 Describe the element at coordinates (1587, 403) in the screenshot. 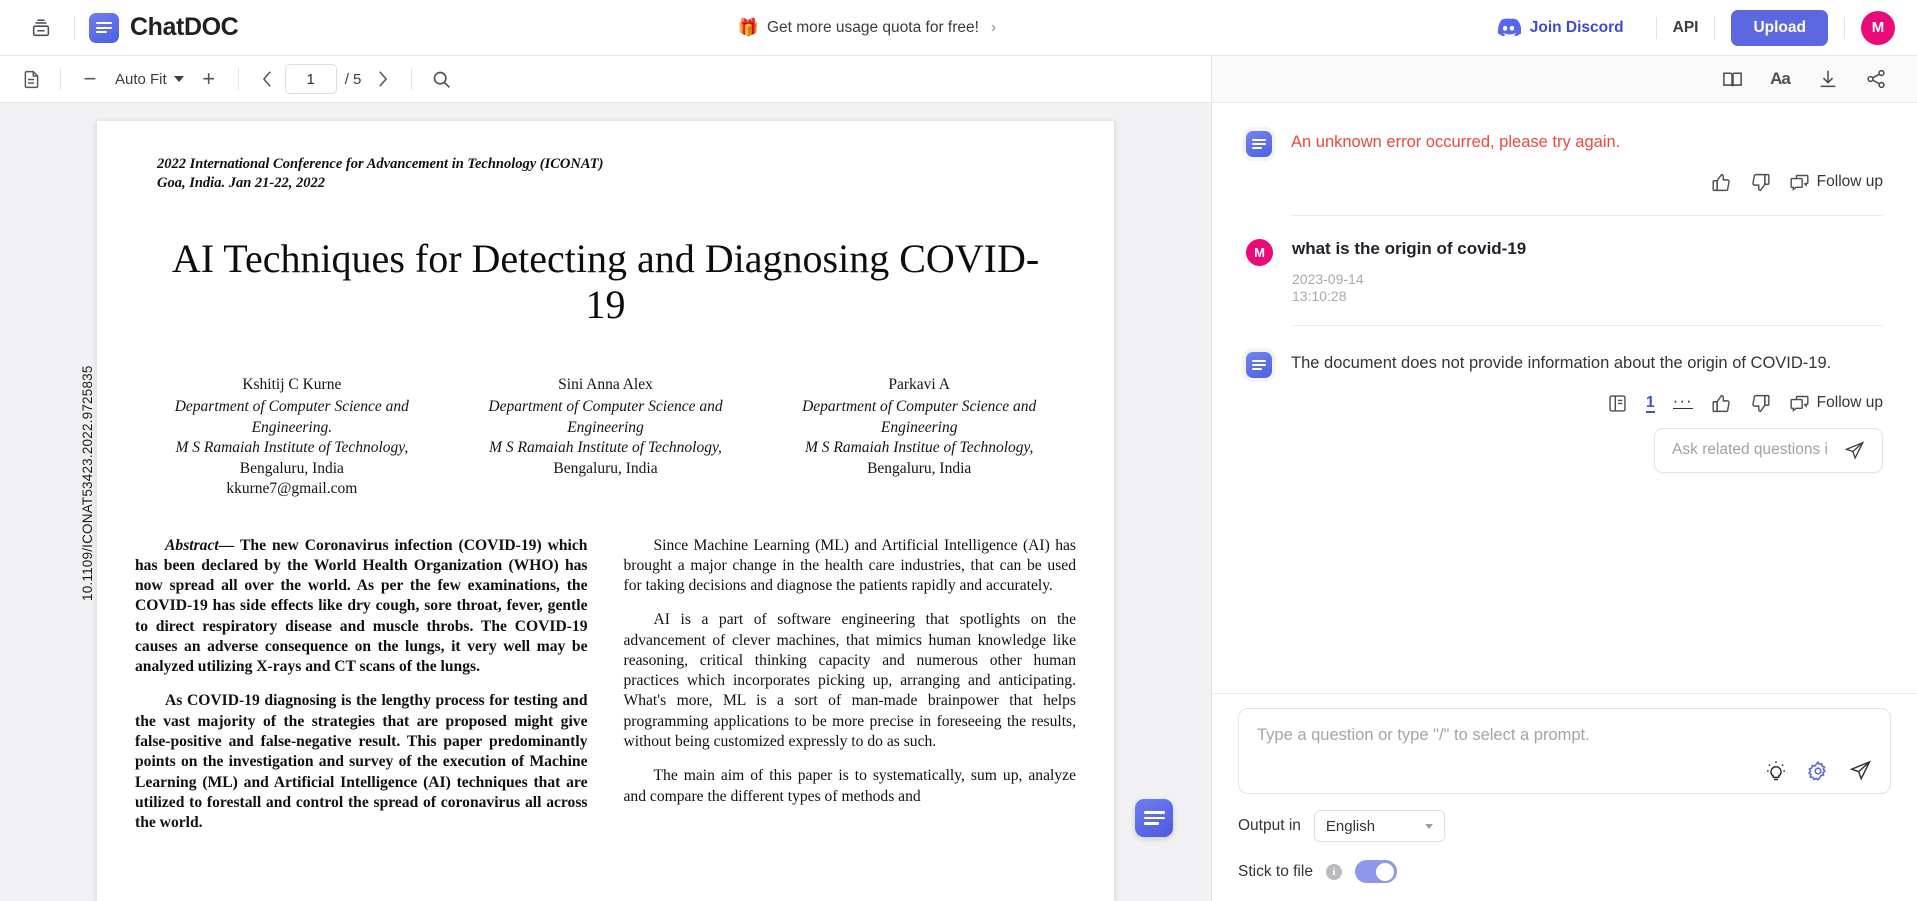

I see `message-actions: 1 ··· Follow up` at that location.